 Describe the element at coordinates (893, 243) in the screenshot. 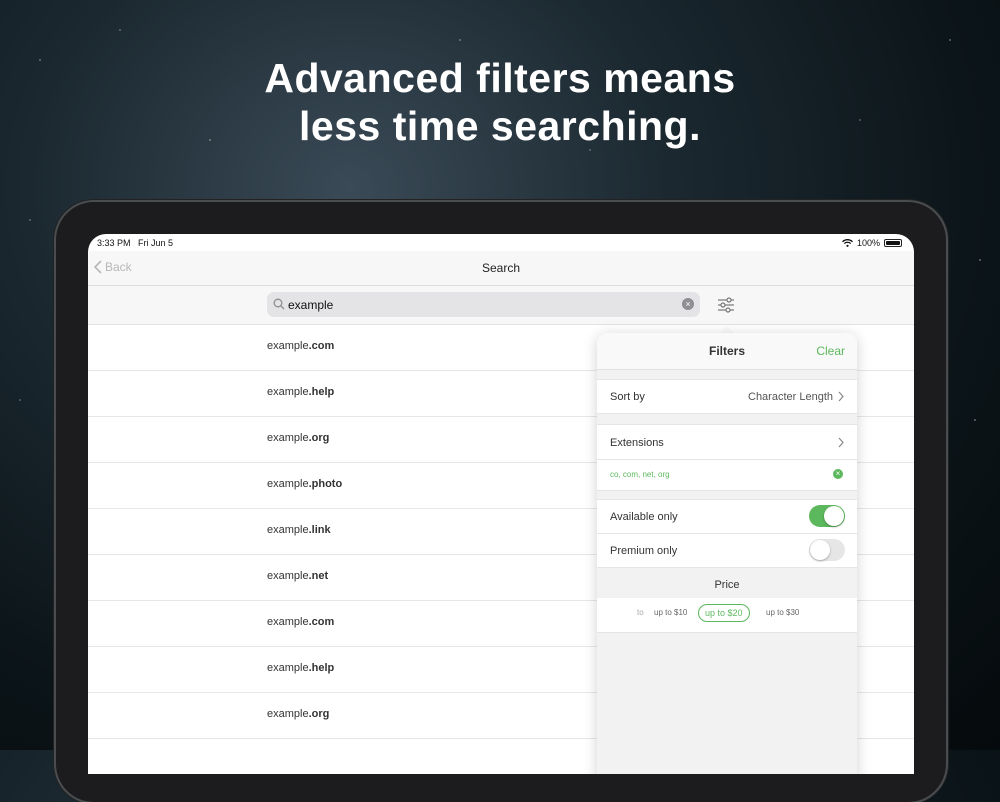

I see `battery-icon` at that location.